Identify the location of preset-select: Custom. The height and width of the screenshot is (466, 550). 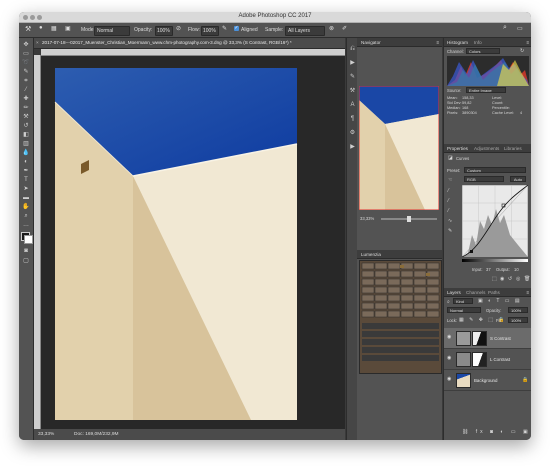
(495, 170).